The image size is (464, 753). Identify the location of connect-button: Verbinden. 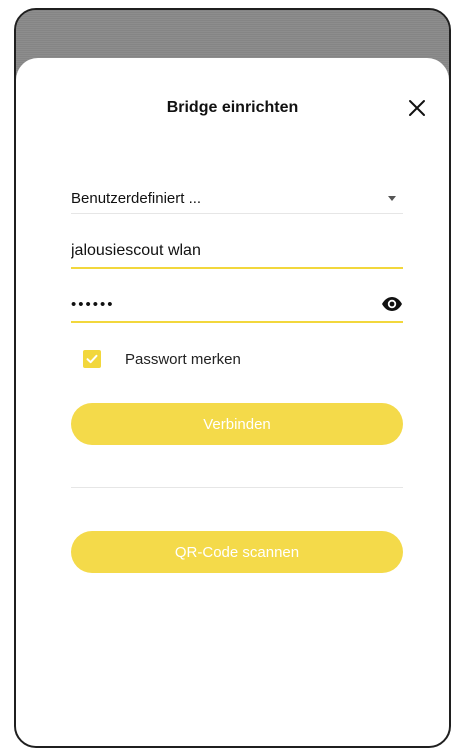
(237, 424).